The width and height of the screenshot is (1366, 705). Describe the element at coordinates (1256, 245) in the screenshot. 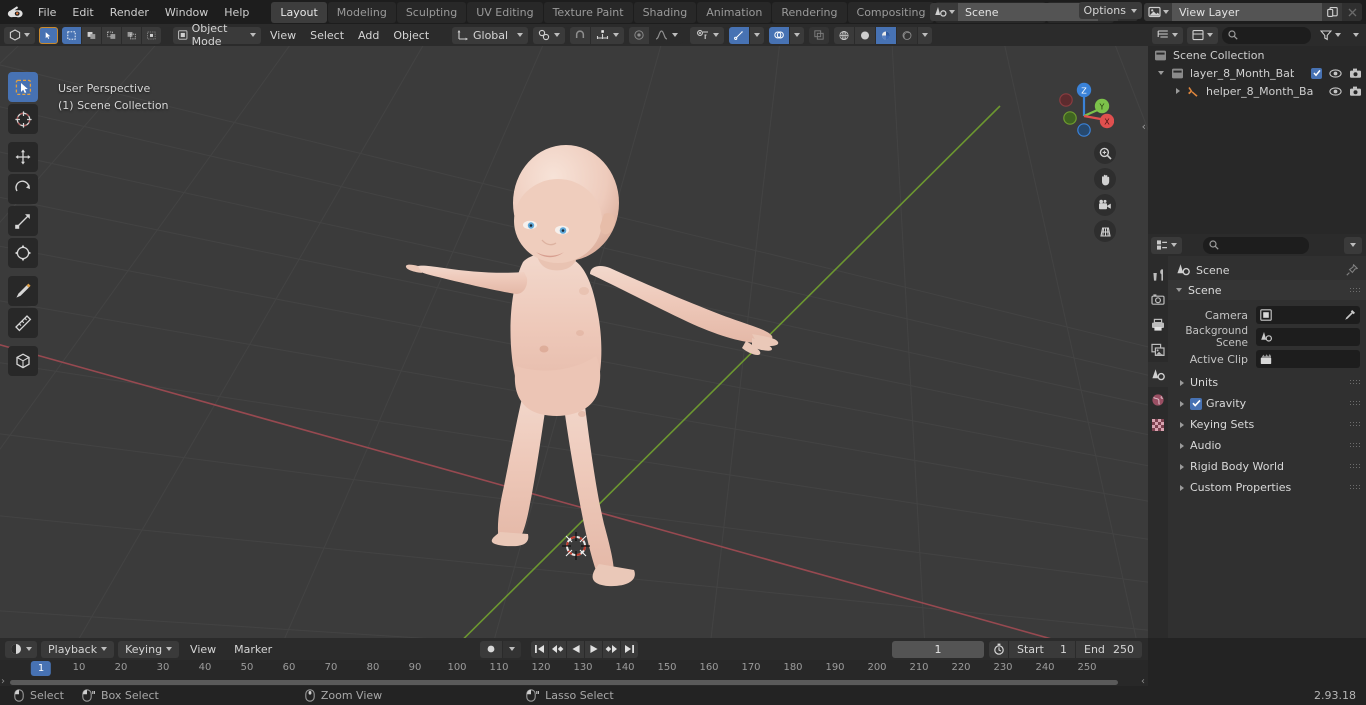

I see `properties-search-input` at that location.